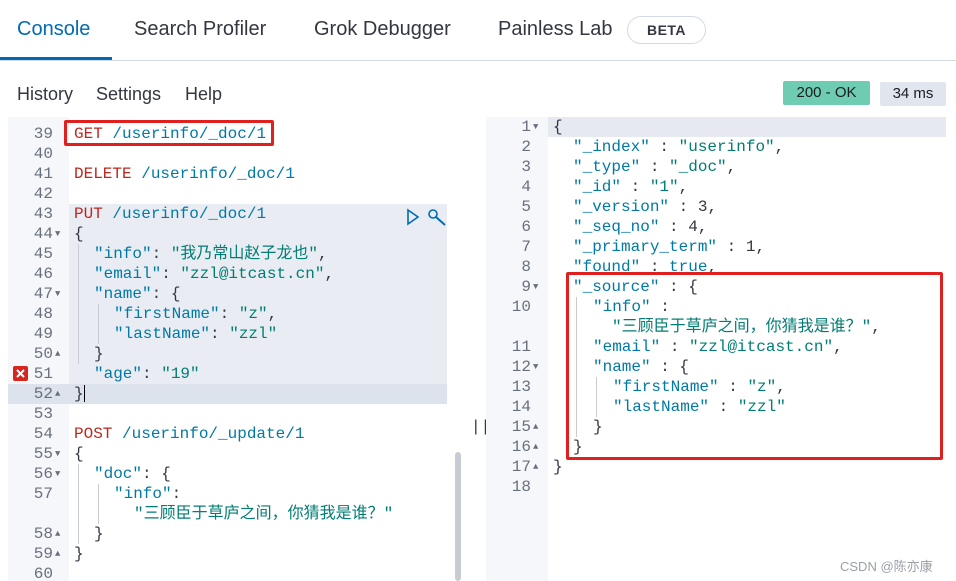 This screenshot has width=956, height=581. I want to click on line-number: 47, so click(43, 294).